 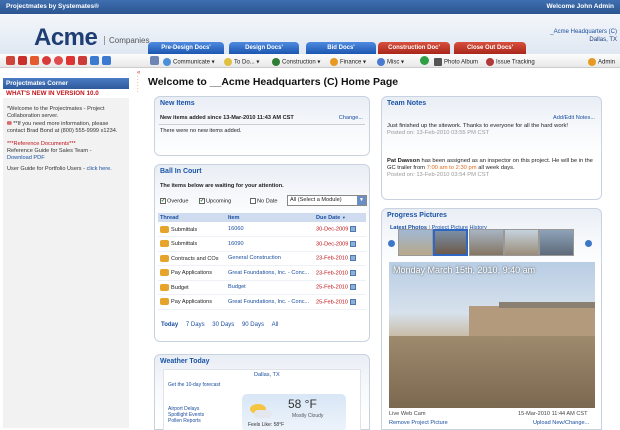 I want to click on webcam-image: Monday March 15th, 2010, 9:40 am, so click(x=492, y=335).